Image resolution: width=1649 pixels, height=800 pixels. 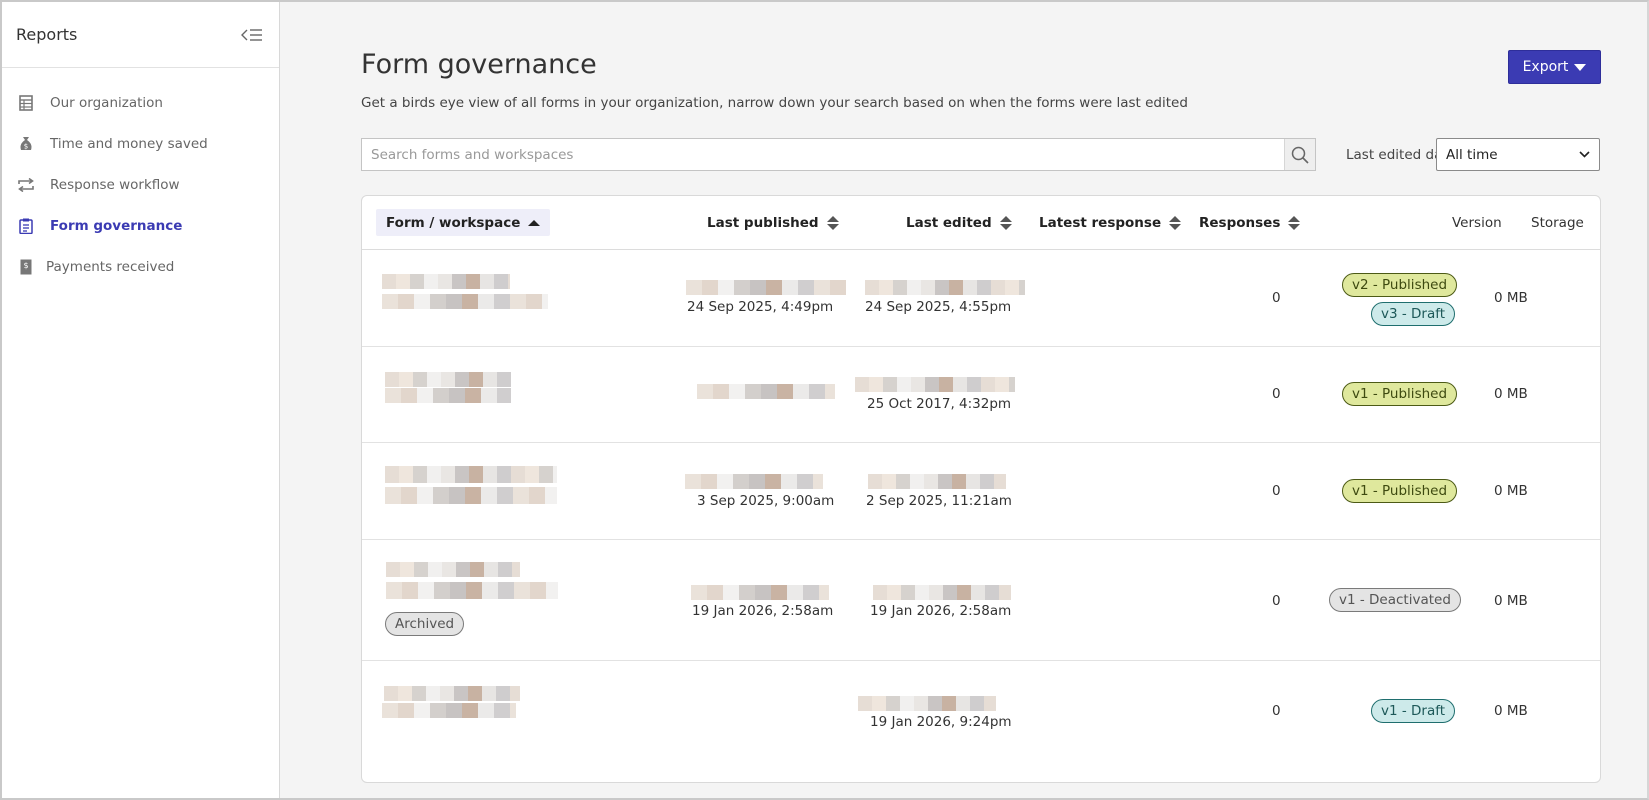 What do you see at coordinates (823, 154) in the screenshot?
I see `search-input` at bounding box center [823, 154].